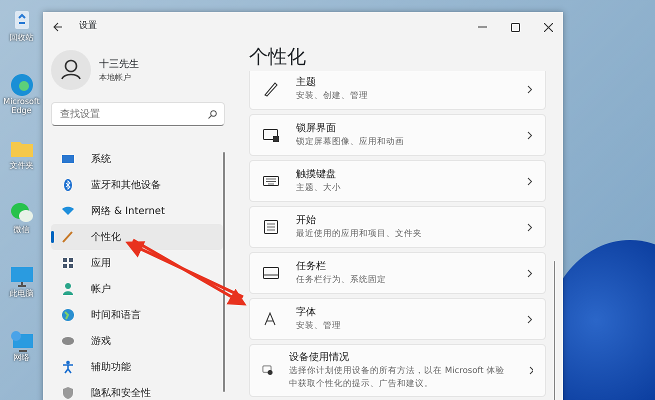 The height and width of the screenshot is (400, 655). What do you see at coordinates (119, 65) in the screenshot?
I see `profile-name: 十三先生` at bounding box center [119, 65].